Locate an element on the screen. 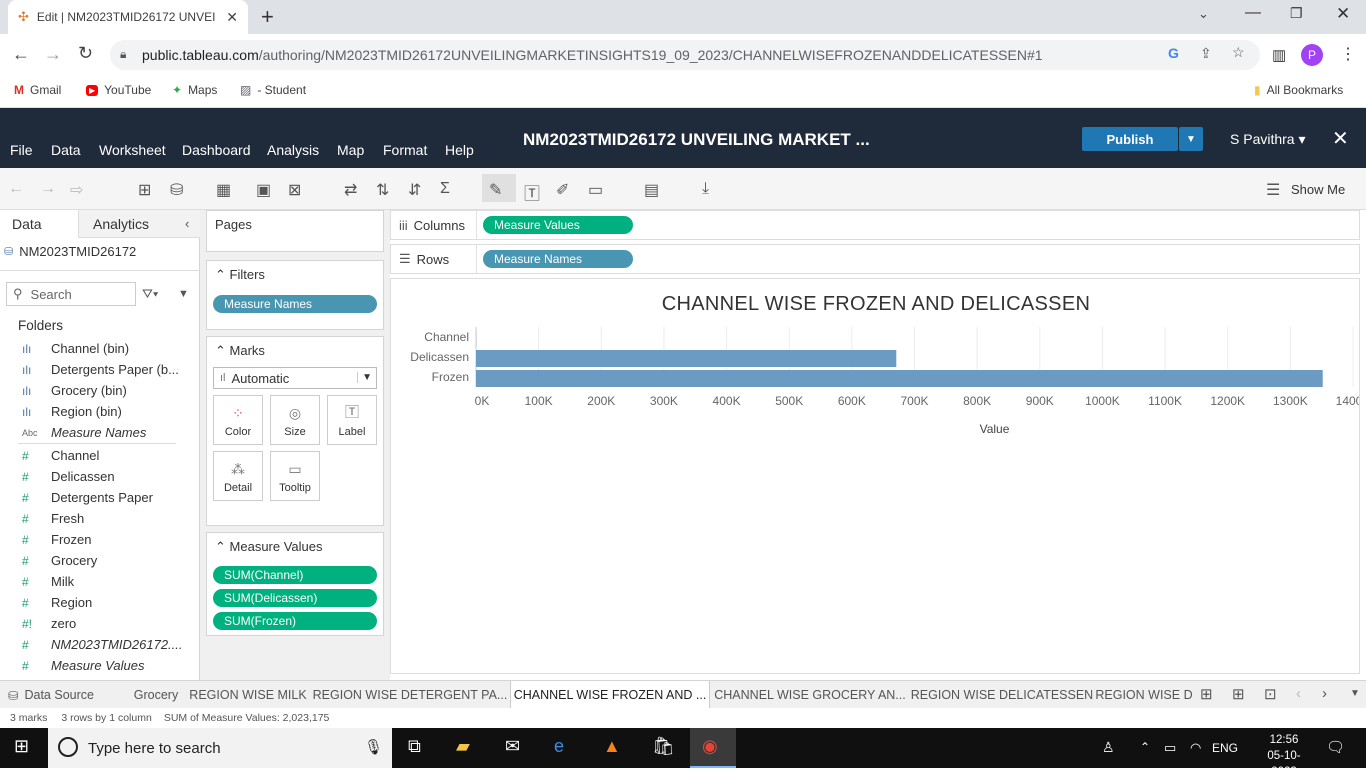 This screenshot has height=780, width=1366. data-source-tab: ⛁Data Source is located at coordinates (51, 695).